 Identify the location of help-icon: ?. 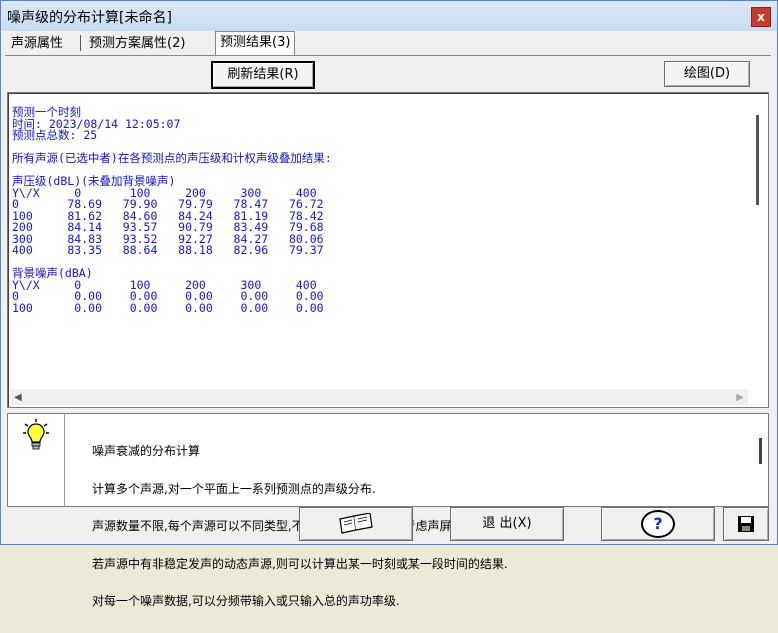
(658, 523).